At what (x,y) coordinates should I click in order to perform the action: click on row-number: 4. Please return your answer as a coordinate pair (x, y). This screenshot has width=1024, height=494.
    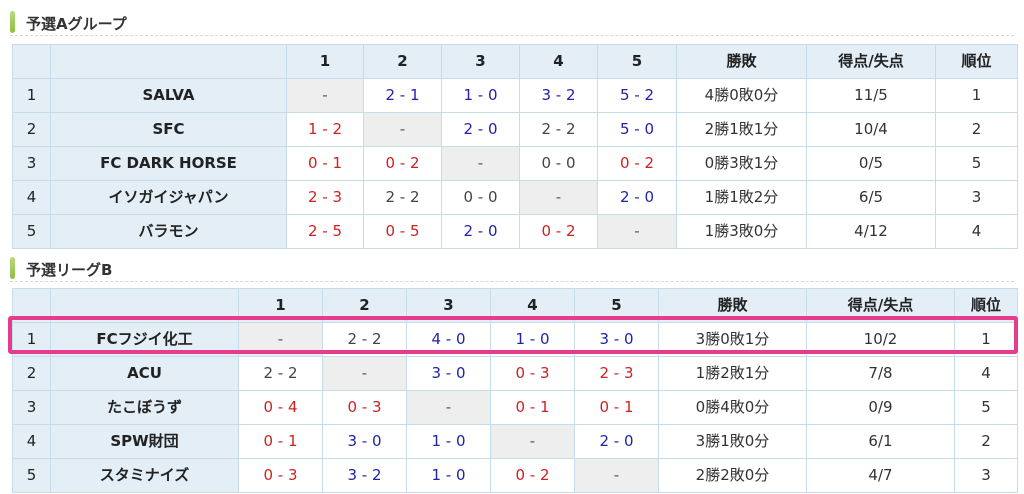
    Looking at the image, I should click on (31, 441).